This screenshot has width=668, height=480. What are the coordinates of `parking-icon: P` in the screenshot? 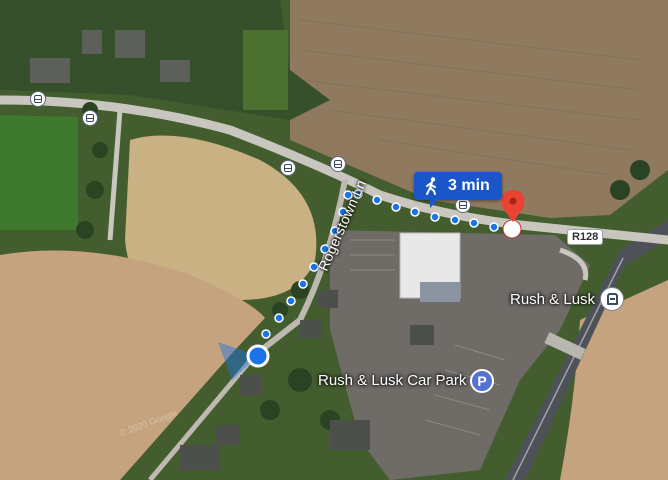 It's located at (482, 381).